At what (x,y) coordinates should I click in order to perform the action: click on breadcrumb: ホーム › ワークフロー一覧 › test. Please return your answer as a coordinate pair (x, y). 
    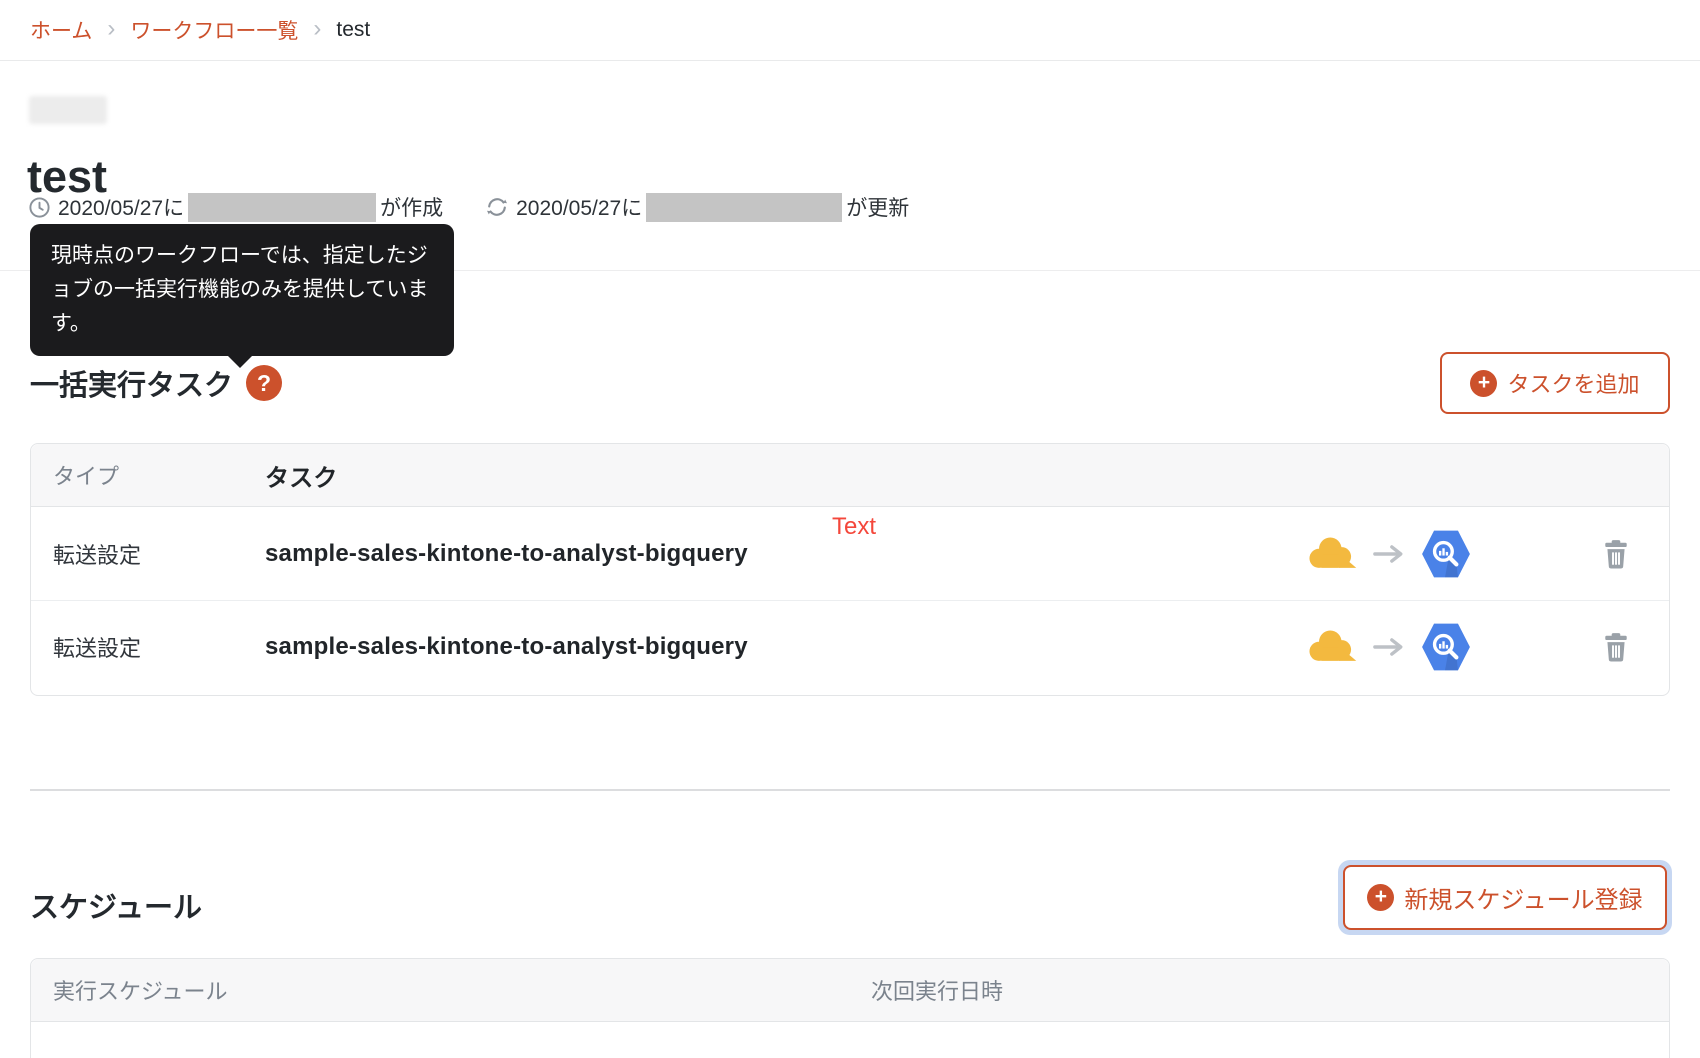
    Looking at the image, I should click on (850, 30).